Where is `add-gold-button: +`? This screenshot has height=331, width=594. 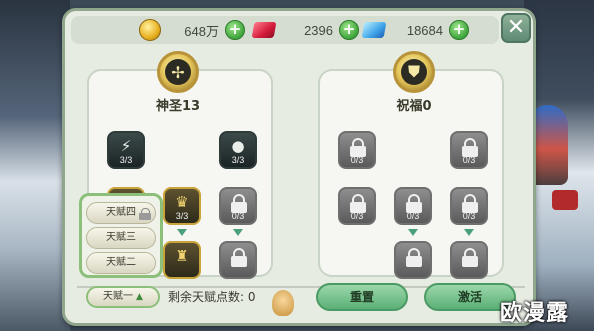
add-gold-button: + is located at coordinates (235, 30).